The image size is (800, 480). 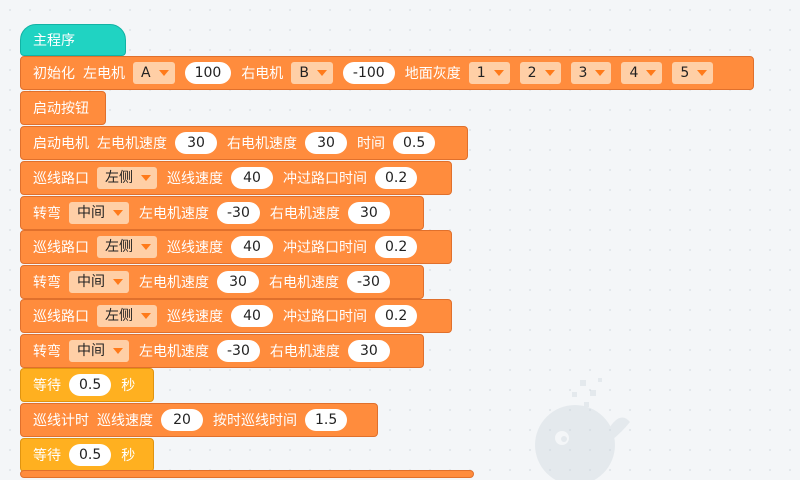 What do you see at coordinates (532, 73) in the screenshot?
I see `dropdown-value: 2` at bounding box center [532, 73].